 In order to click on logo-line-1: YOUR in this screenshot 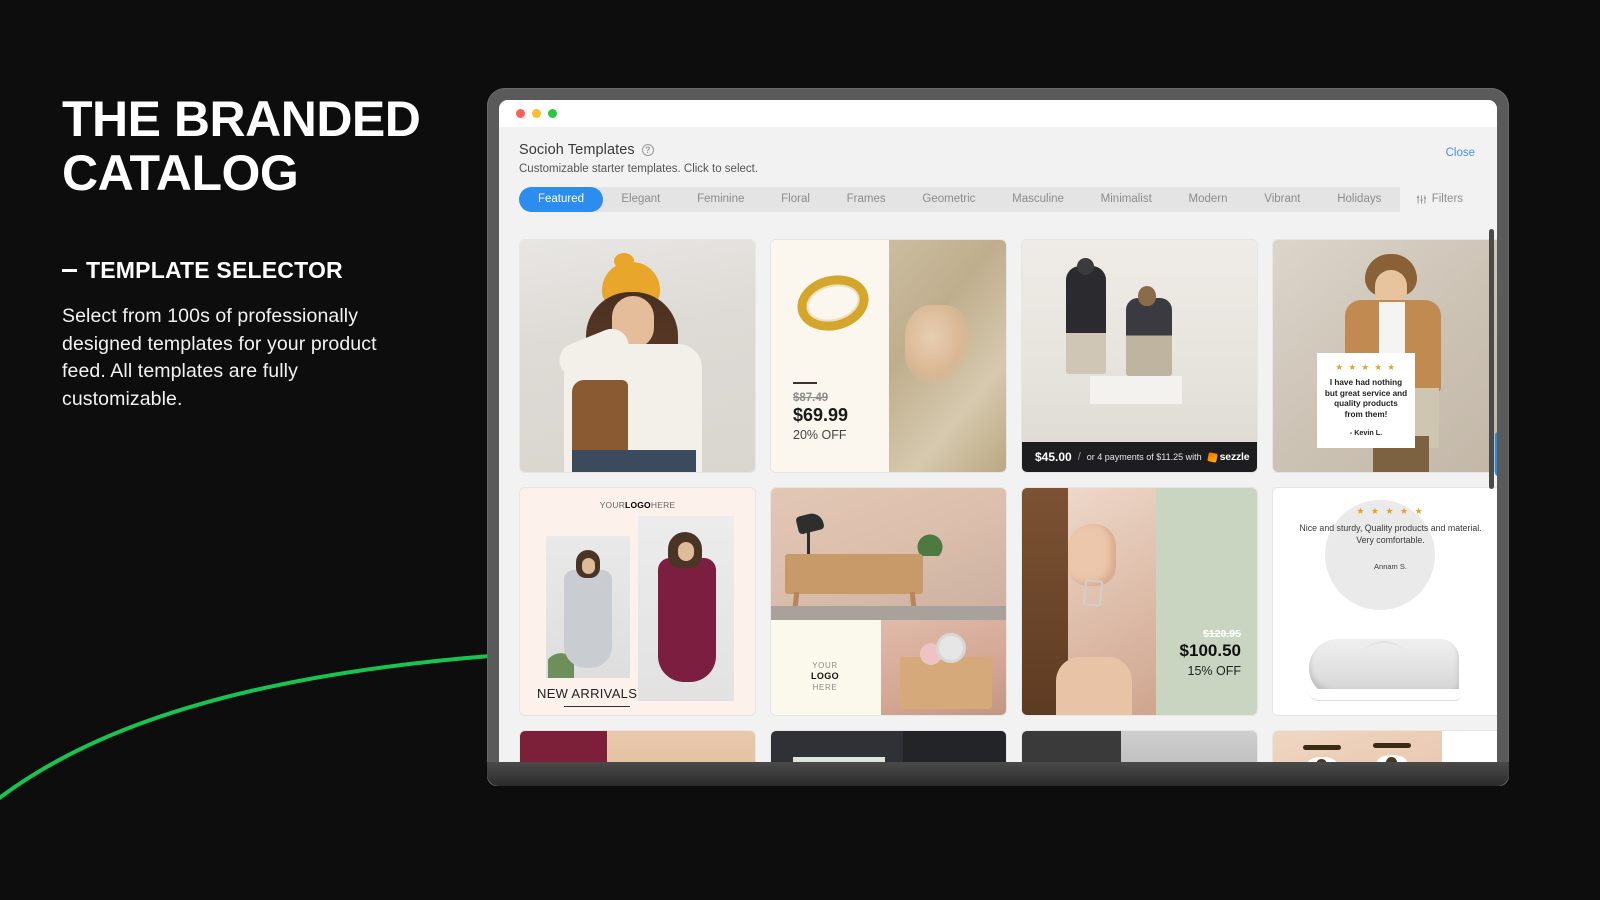, I will do `click(825, 665)`.